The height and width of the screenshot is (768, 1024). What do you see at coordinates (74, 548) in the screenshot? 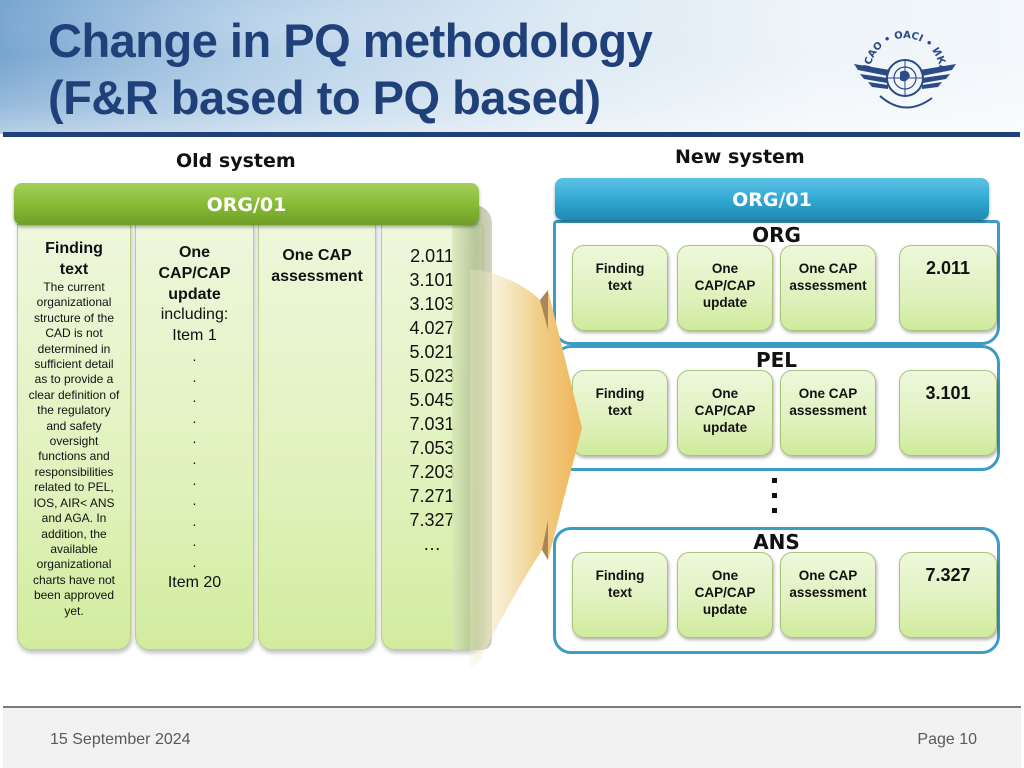
I see `finding-text-line: available` at bounding box center [74, 548].